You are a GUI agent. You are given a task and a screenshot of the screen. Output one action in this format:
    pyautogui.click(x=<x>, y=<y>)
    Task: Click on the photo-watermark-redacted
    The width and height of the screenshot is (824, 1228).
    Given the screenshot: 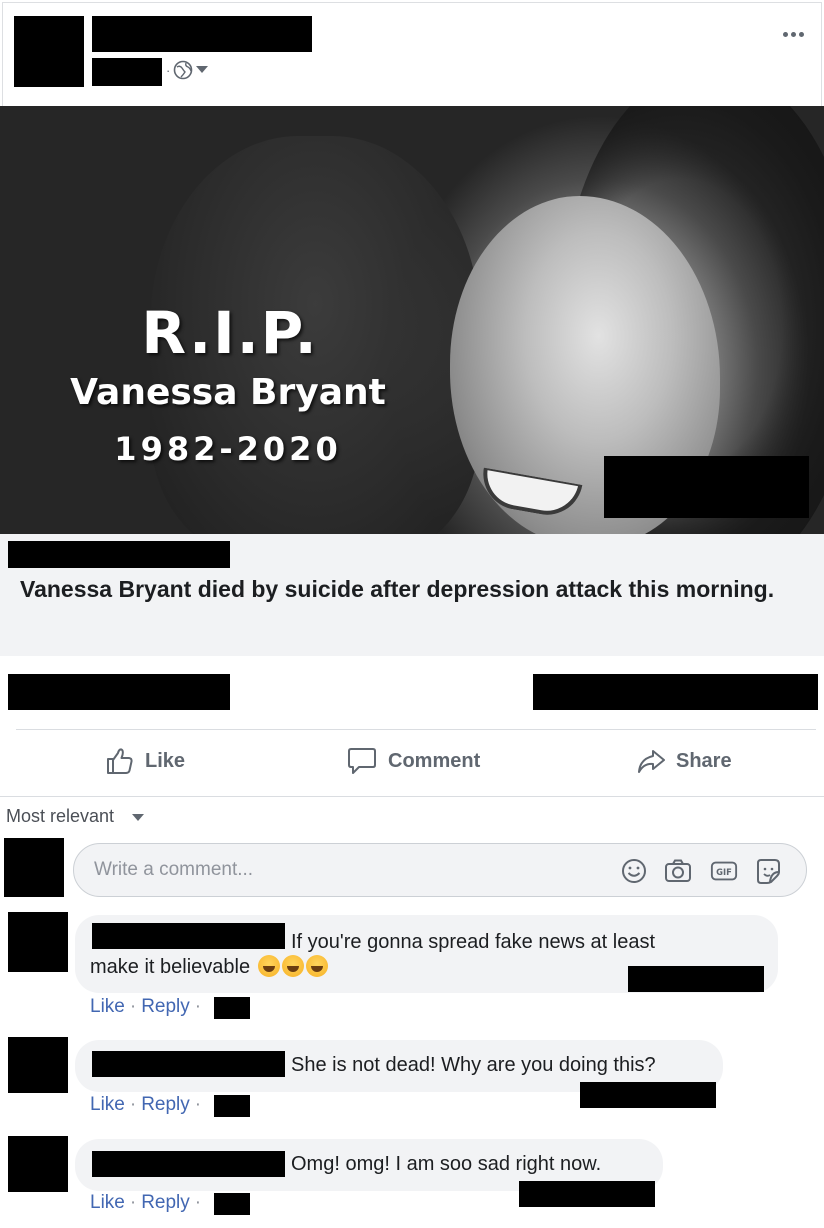 What is the action you would take?
    pyautogui.click(x=706, y=487)
    